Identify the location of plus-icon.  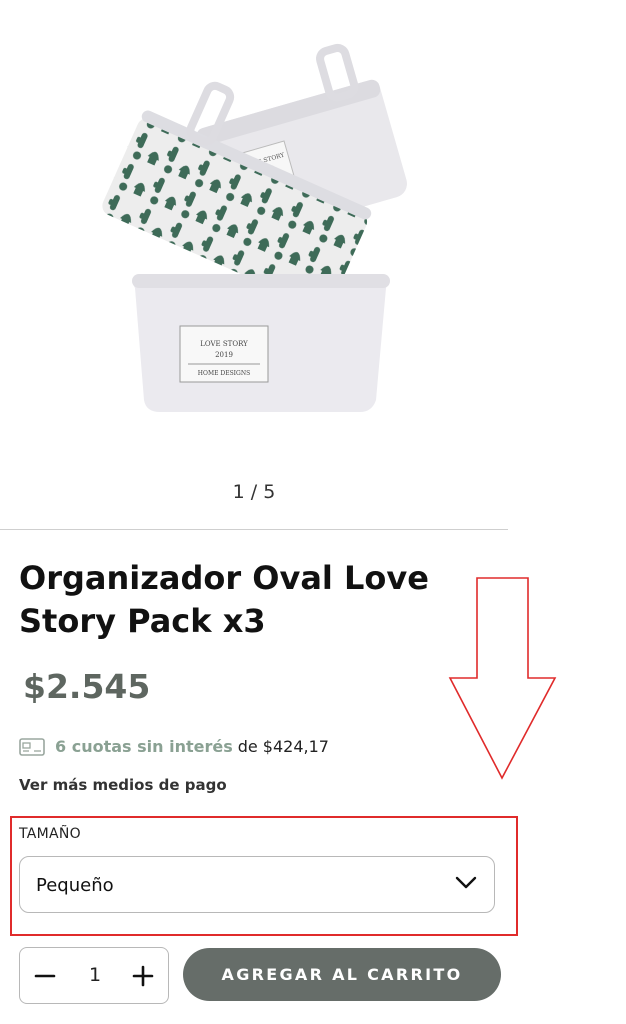
(143, 976).